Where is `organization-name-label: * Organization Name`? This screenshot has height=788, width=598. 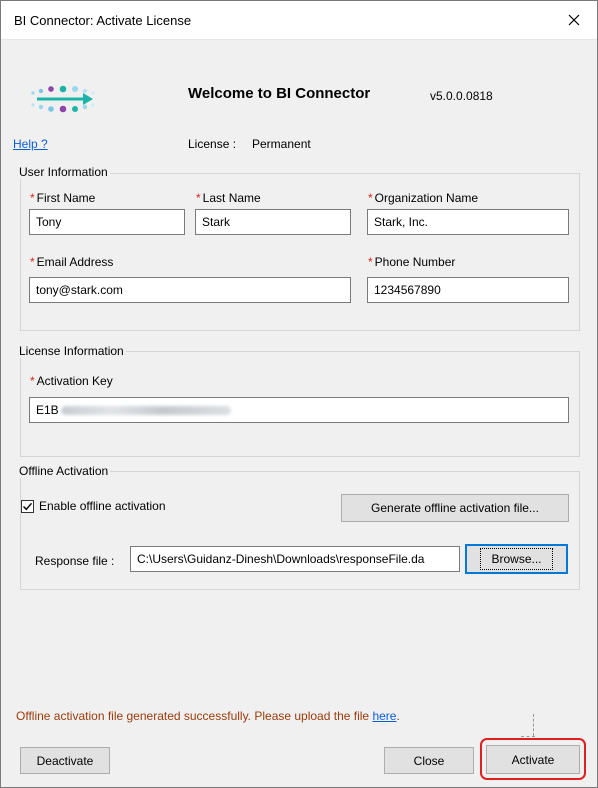 organization-name-label: * Organization Name is located at coordinates (423, 198).